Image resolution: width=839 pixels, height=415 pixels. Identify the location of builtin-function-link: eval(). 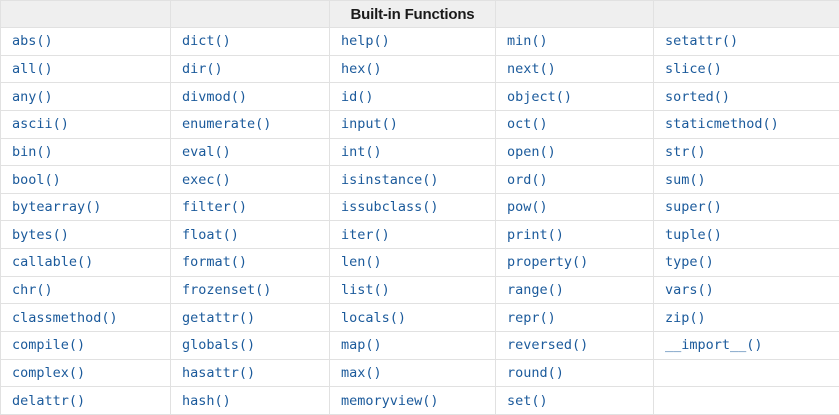
(206, 152).